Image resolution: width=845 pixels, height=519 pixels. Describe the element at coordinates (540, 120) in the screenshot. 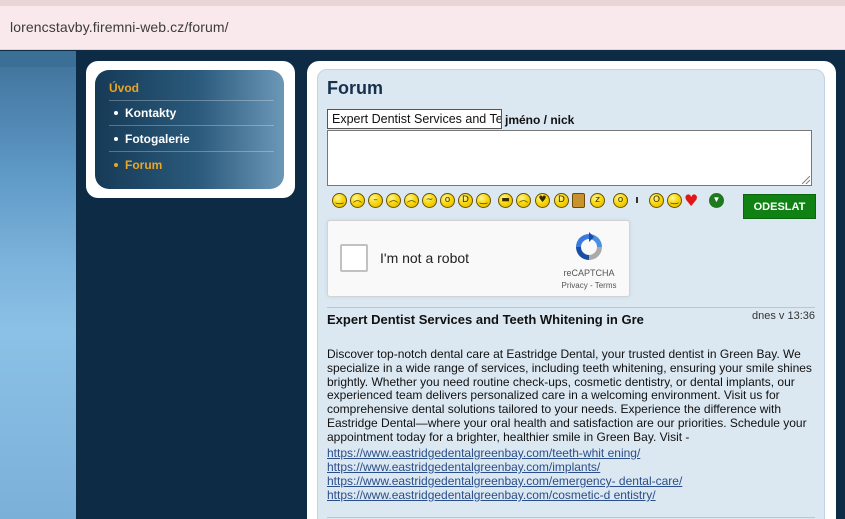

I see `name-label: jméno / nick` at that location.